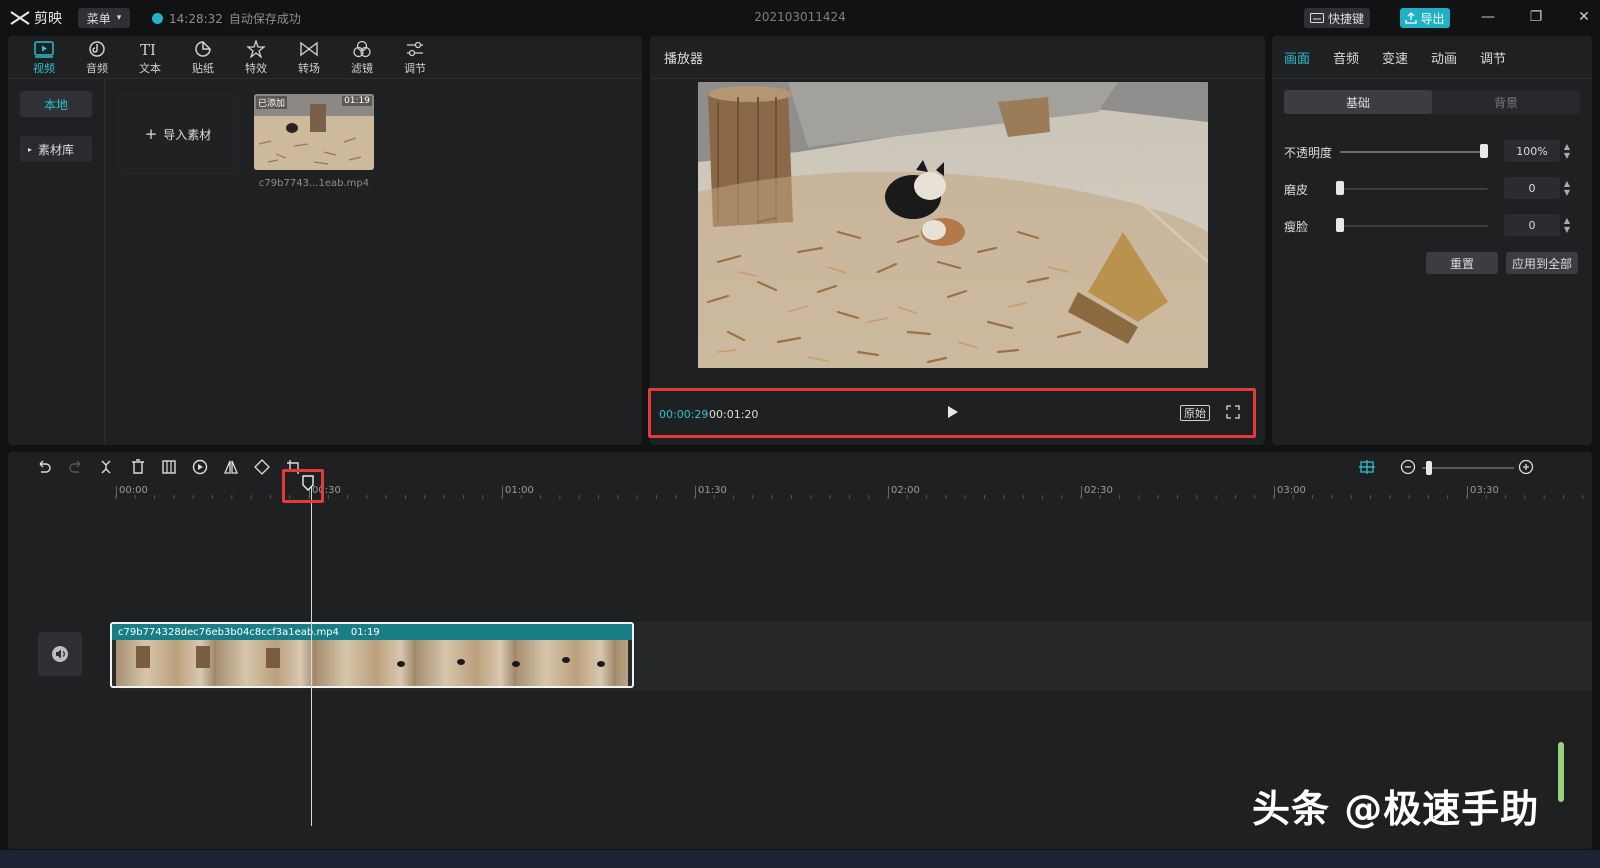 Image resolution: width=1600 pixels, height=868 pixels. I want to click on freeze-frame-icon, so click(169, 467).